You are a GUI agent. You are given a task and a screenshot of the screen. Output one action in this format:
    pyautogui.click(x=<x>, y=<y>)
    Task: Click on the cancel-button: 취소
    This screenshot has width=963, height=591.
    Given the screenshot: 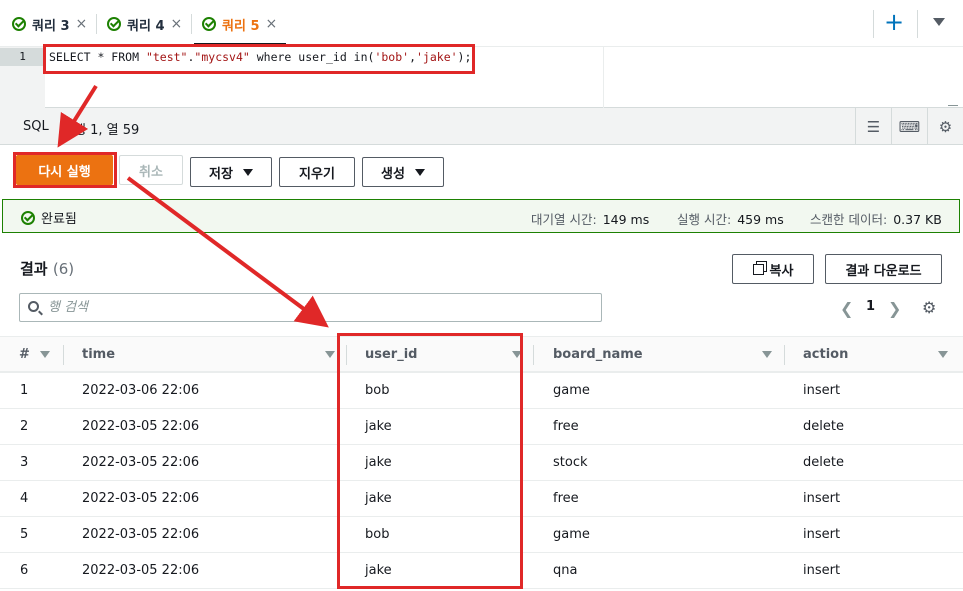 What is the action you would take?
    pyautogui.click(x=151, y=170)
    